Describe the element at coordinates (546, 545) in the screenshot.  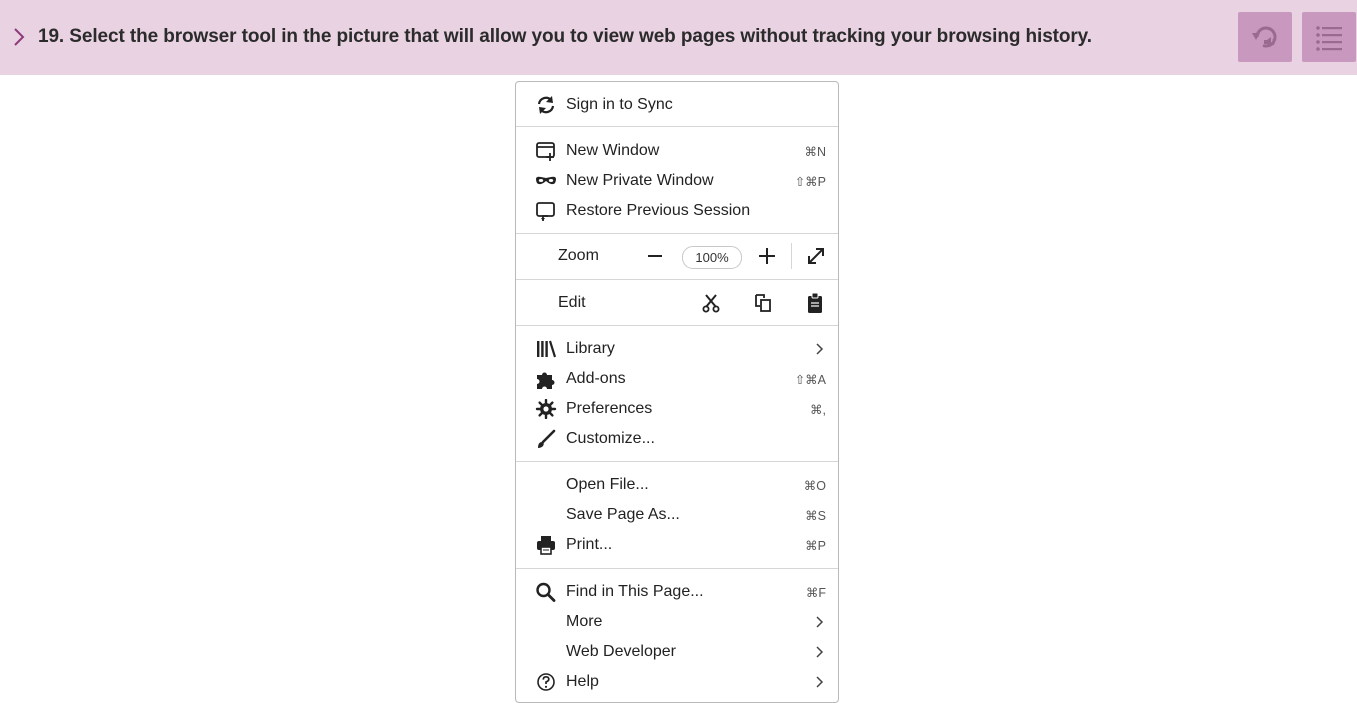
I see `printer-icon` at that location.